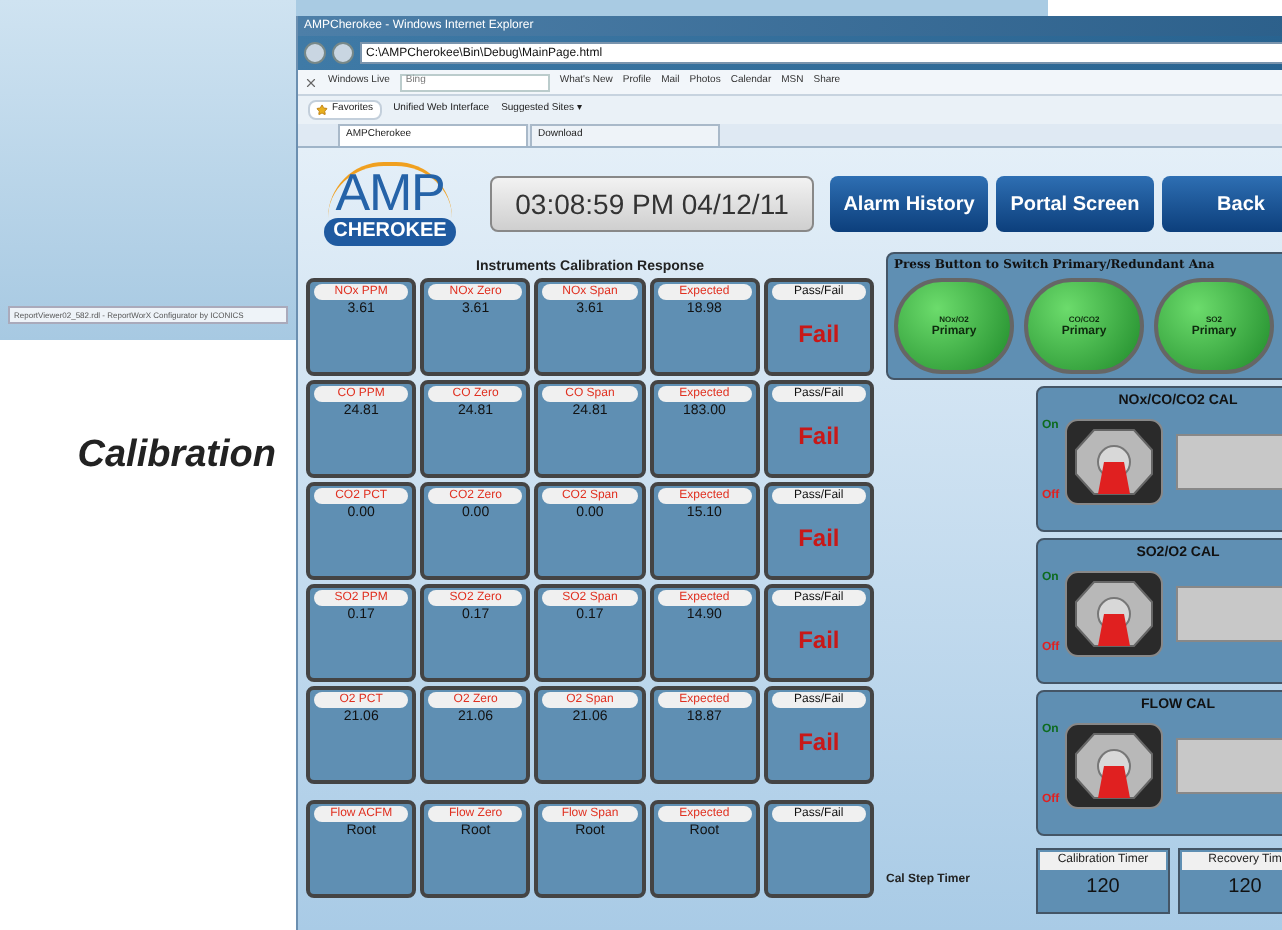 This screenshot has width=1282, height=930. I want to click on logo: AMP CHEROKEE, so click(390, 204).